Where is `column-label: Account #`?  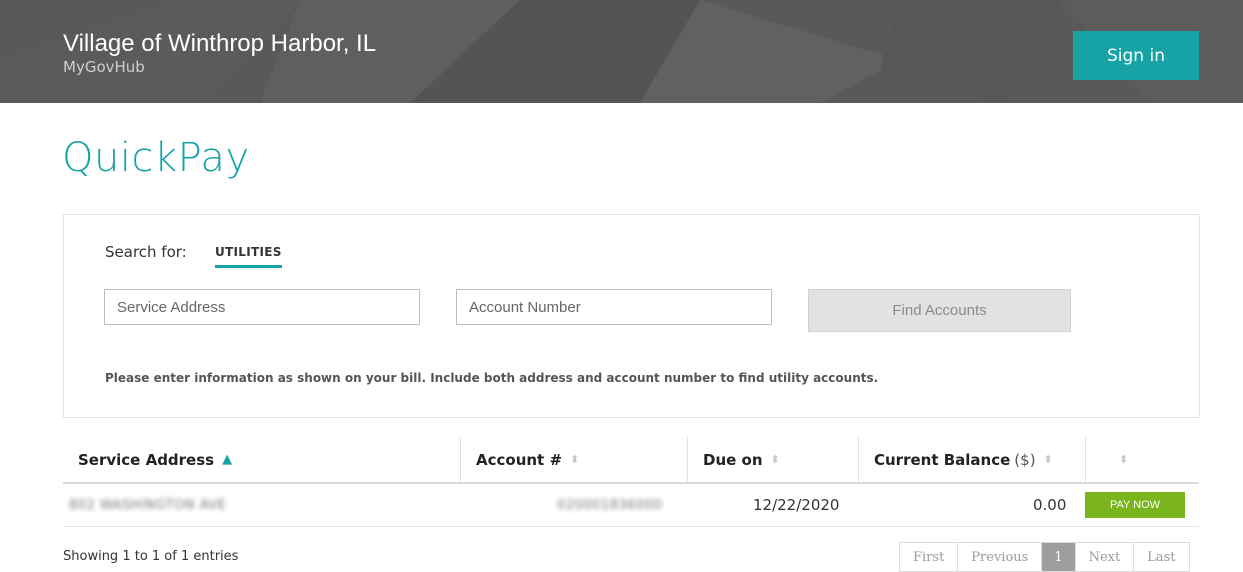
column-label: Account # is located at coordinates (519, 459).